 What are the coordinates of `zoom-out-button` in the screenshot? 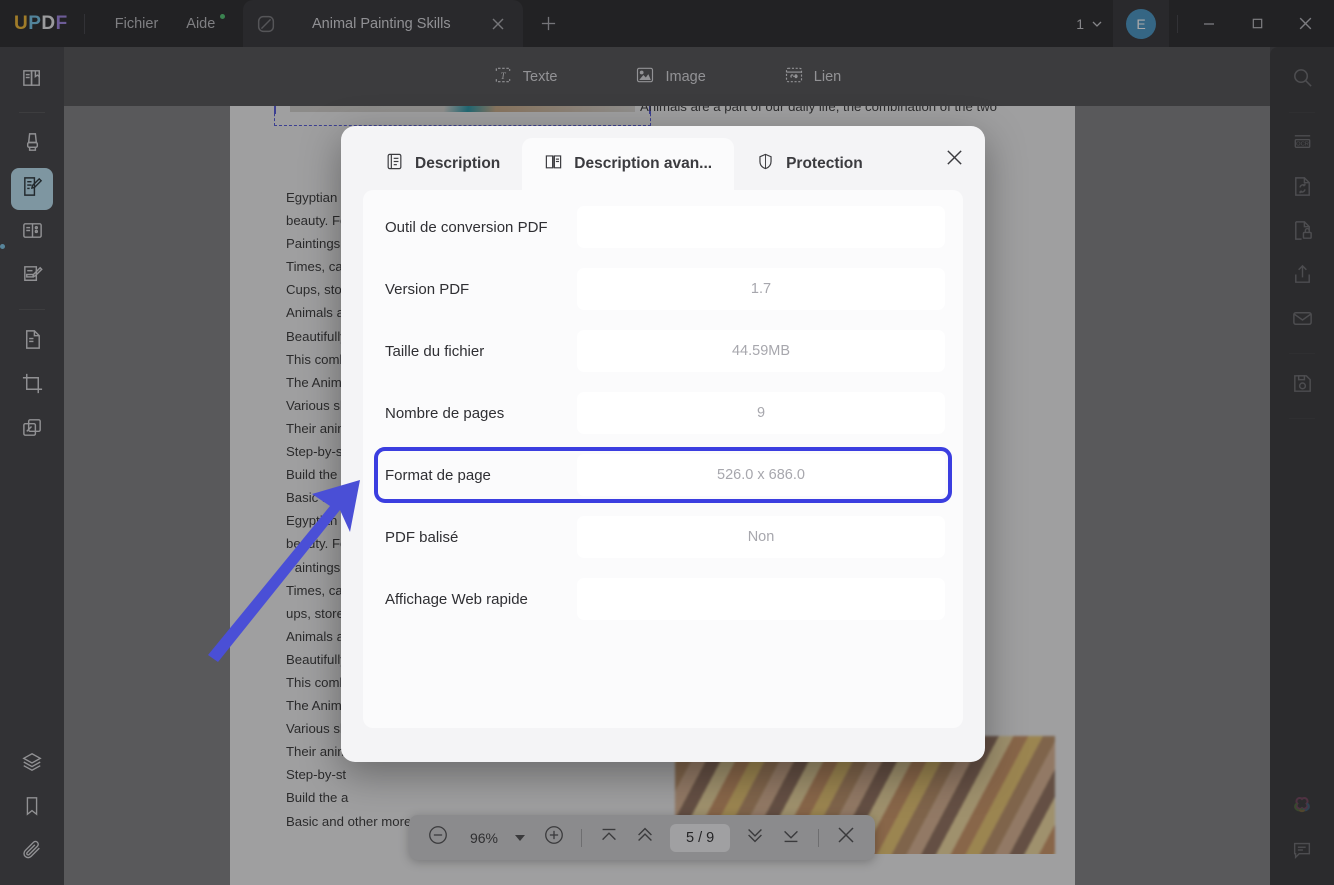 It's located at (438, 838).